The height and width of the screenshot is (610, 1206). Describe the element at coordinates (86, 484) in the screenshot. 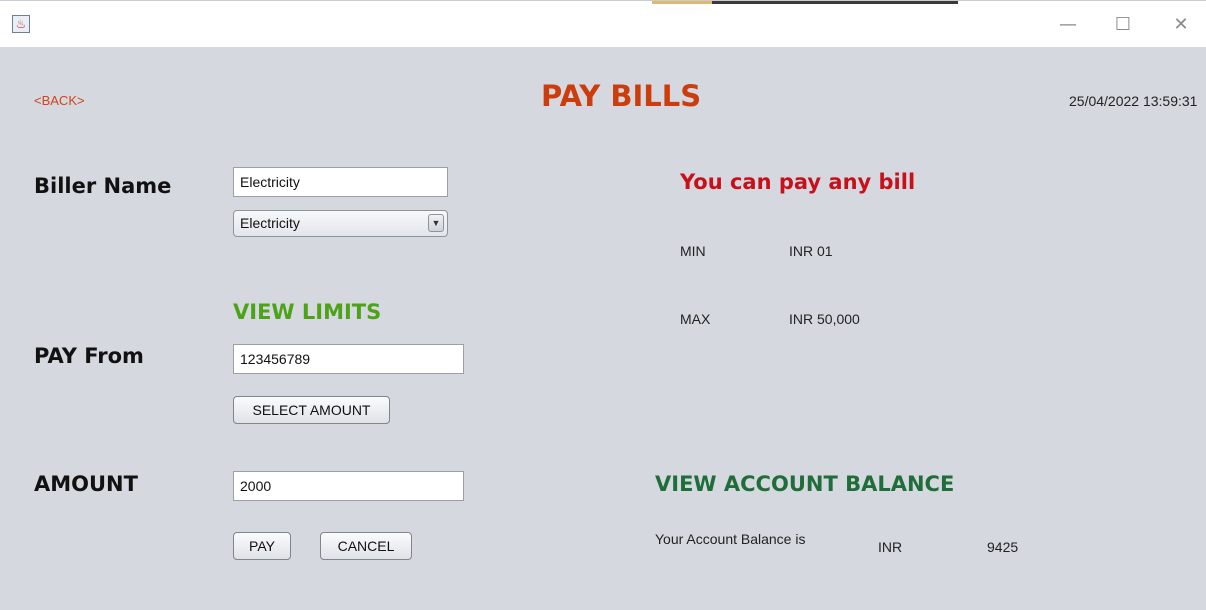

I see `amount-label: AMOUNT` at that location.